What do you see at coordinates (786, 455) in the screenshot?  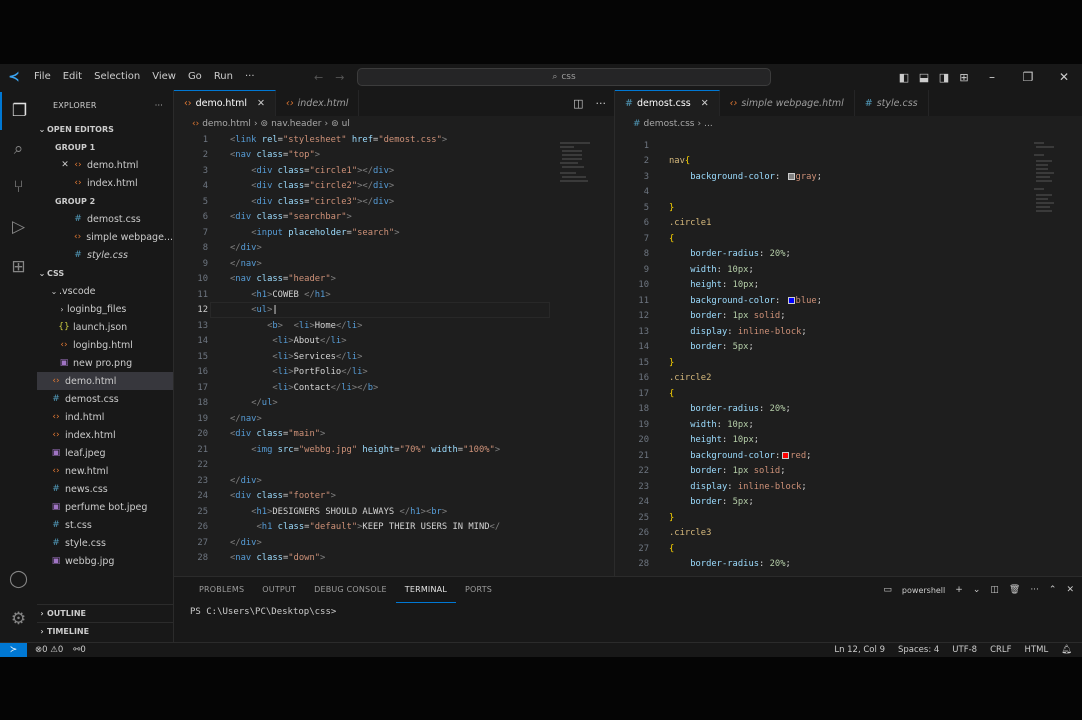 I see `color-swatch-red` at bounding box center [786, 455].